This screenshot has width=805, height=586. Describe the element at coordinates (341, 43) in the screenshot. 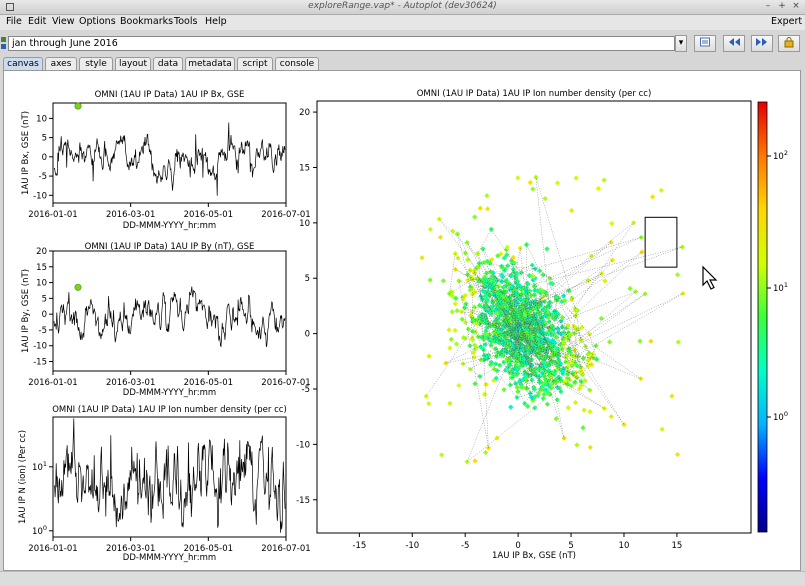

I see `address-input: jan through June 2016` at that location.